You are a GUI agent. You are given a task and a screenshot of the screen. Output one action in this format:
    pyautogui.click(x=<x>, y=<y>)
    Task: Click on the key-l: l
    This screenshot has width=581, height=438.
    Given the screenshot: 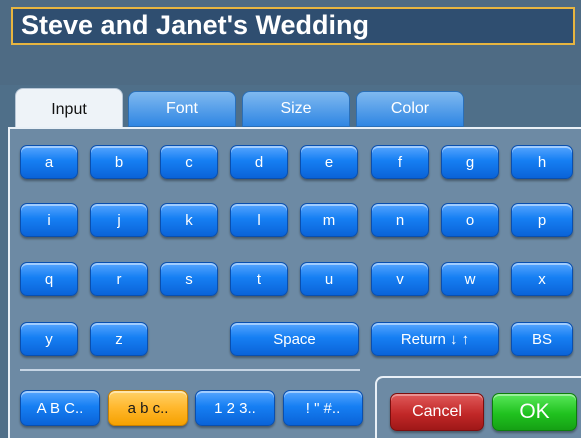 What is the action you would take?
    pyautogui.click(x=259, y=220)
    